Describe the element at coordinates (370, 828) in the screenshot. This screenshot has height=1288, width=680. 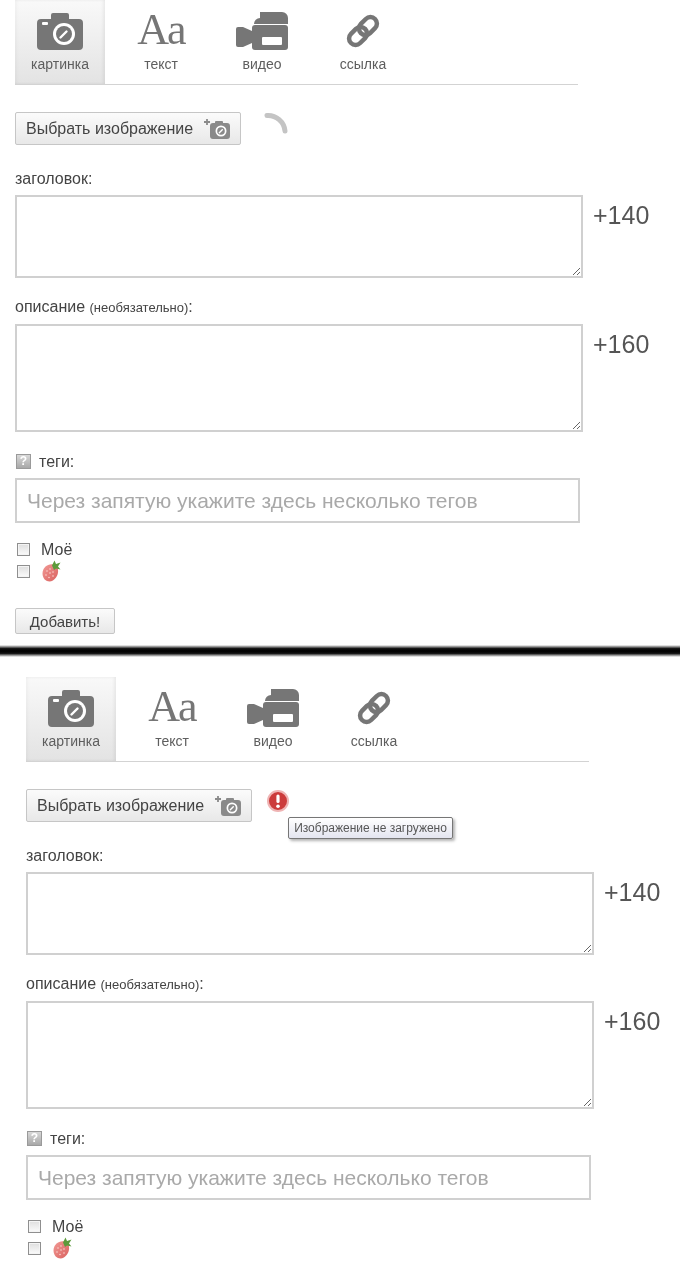
I see `tooltip: Изображение не загружено` at that location.